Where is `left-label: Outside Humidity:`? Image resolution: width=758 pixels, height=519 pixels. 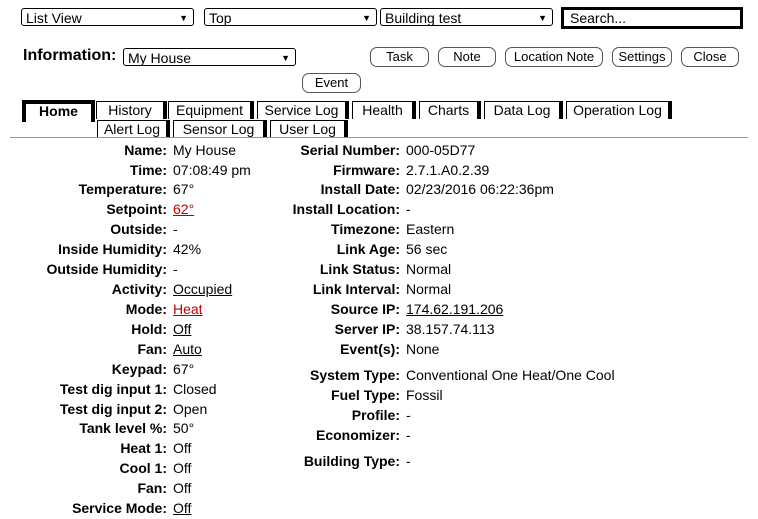
left-label: Outside Humidity: is located at coordinates (106, 269).